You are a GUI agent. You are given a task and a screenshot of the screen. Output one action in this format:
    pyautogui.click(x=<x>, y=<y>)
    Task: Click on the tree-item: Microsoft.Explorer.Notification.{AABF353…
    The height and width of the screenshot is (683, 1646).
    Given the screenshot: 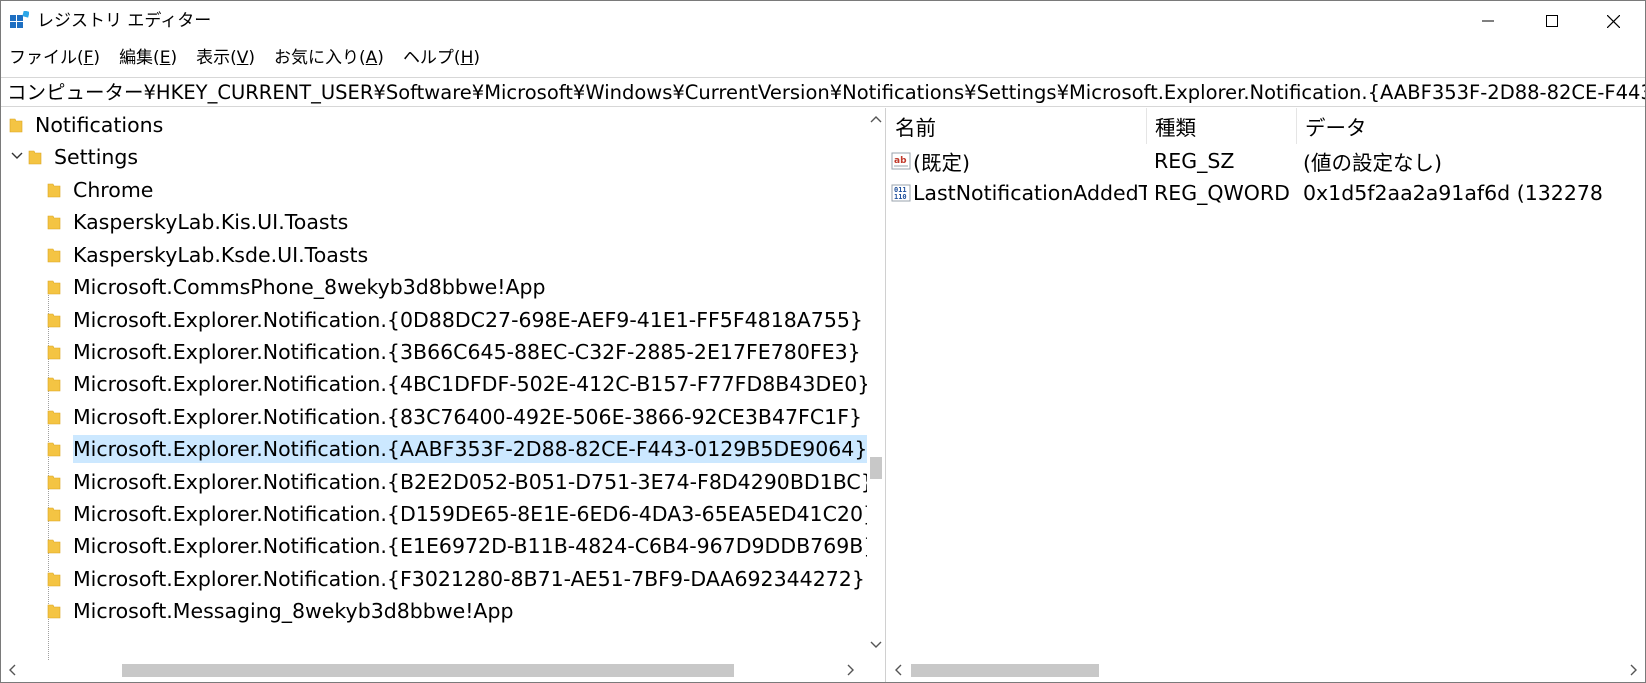 What is the action you would take?
    pyautogui.click(x=457, y=449)
    